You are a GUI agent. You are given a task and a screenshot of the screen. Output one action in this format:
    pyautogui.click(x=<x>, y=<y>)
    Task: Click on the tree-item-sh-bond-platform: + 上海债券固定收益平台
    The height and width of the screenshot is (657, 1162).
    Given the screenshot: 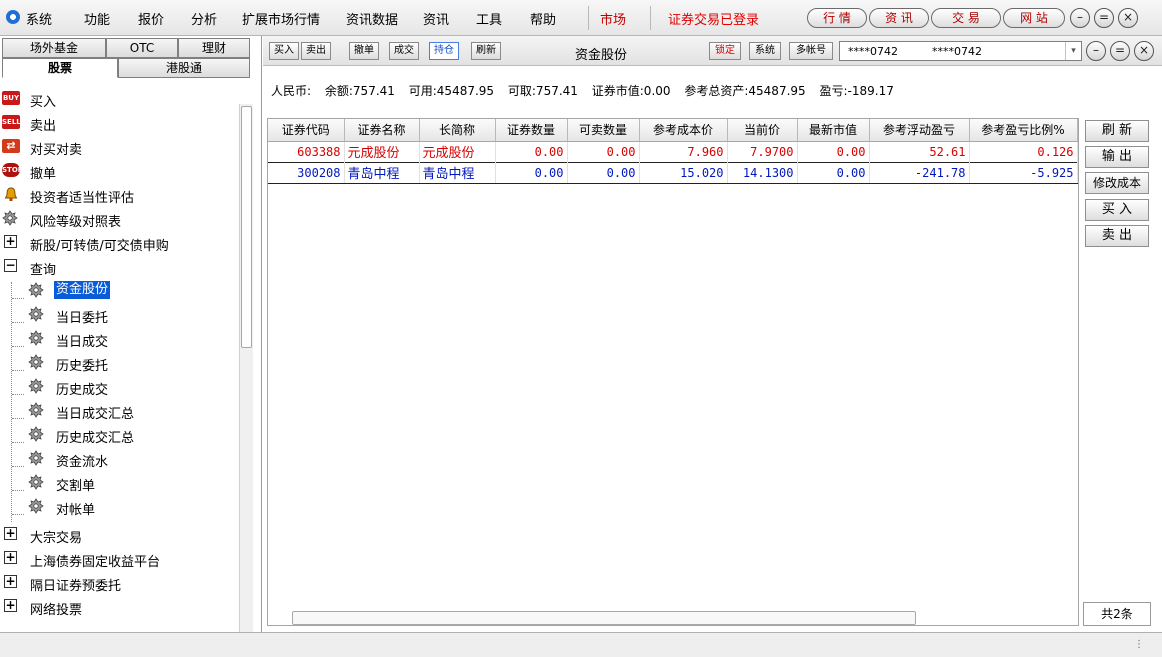 What is the action you would take?
    pyautogui.click(x=120, y=558)
    